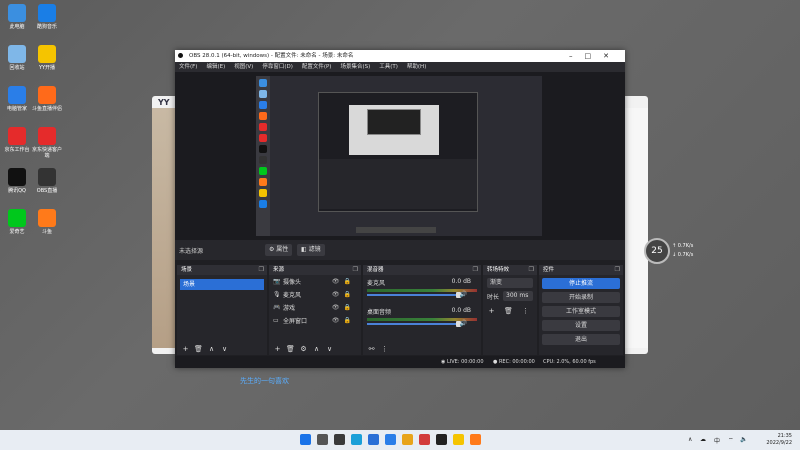 This screenshot has width=800, height=450. What do you see at coordinates (17, 58) in the screenshot?
I see `desktop-icon: 回收站` at bounding box center [17, 58].